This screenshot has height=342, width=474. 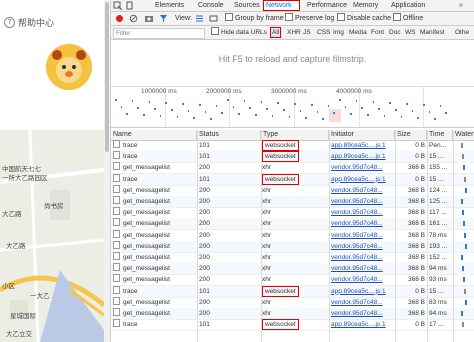 I want to click on filter-type-img: Img, so click(x=338, y=32).